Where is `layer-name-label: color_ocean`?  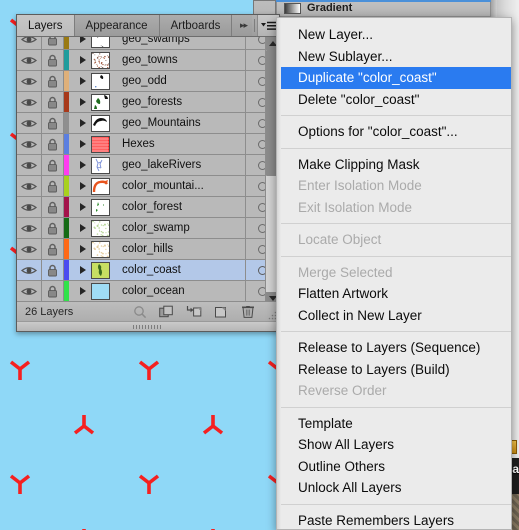
layer-name-label: color_ocean is located at coordinates (180, 291).